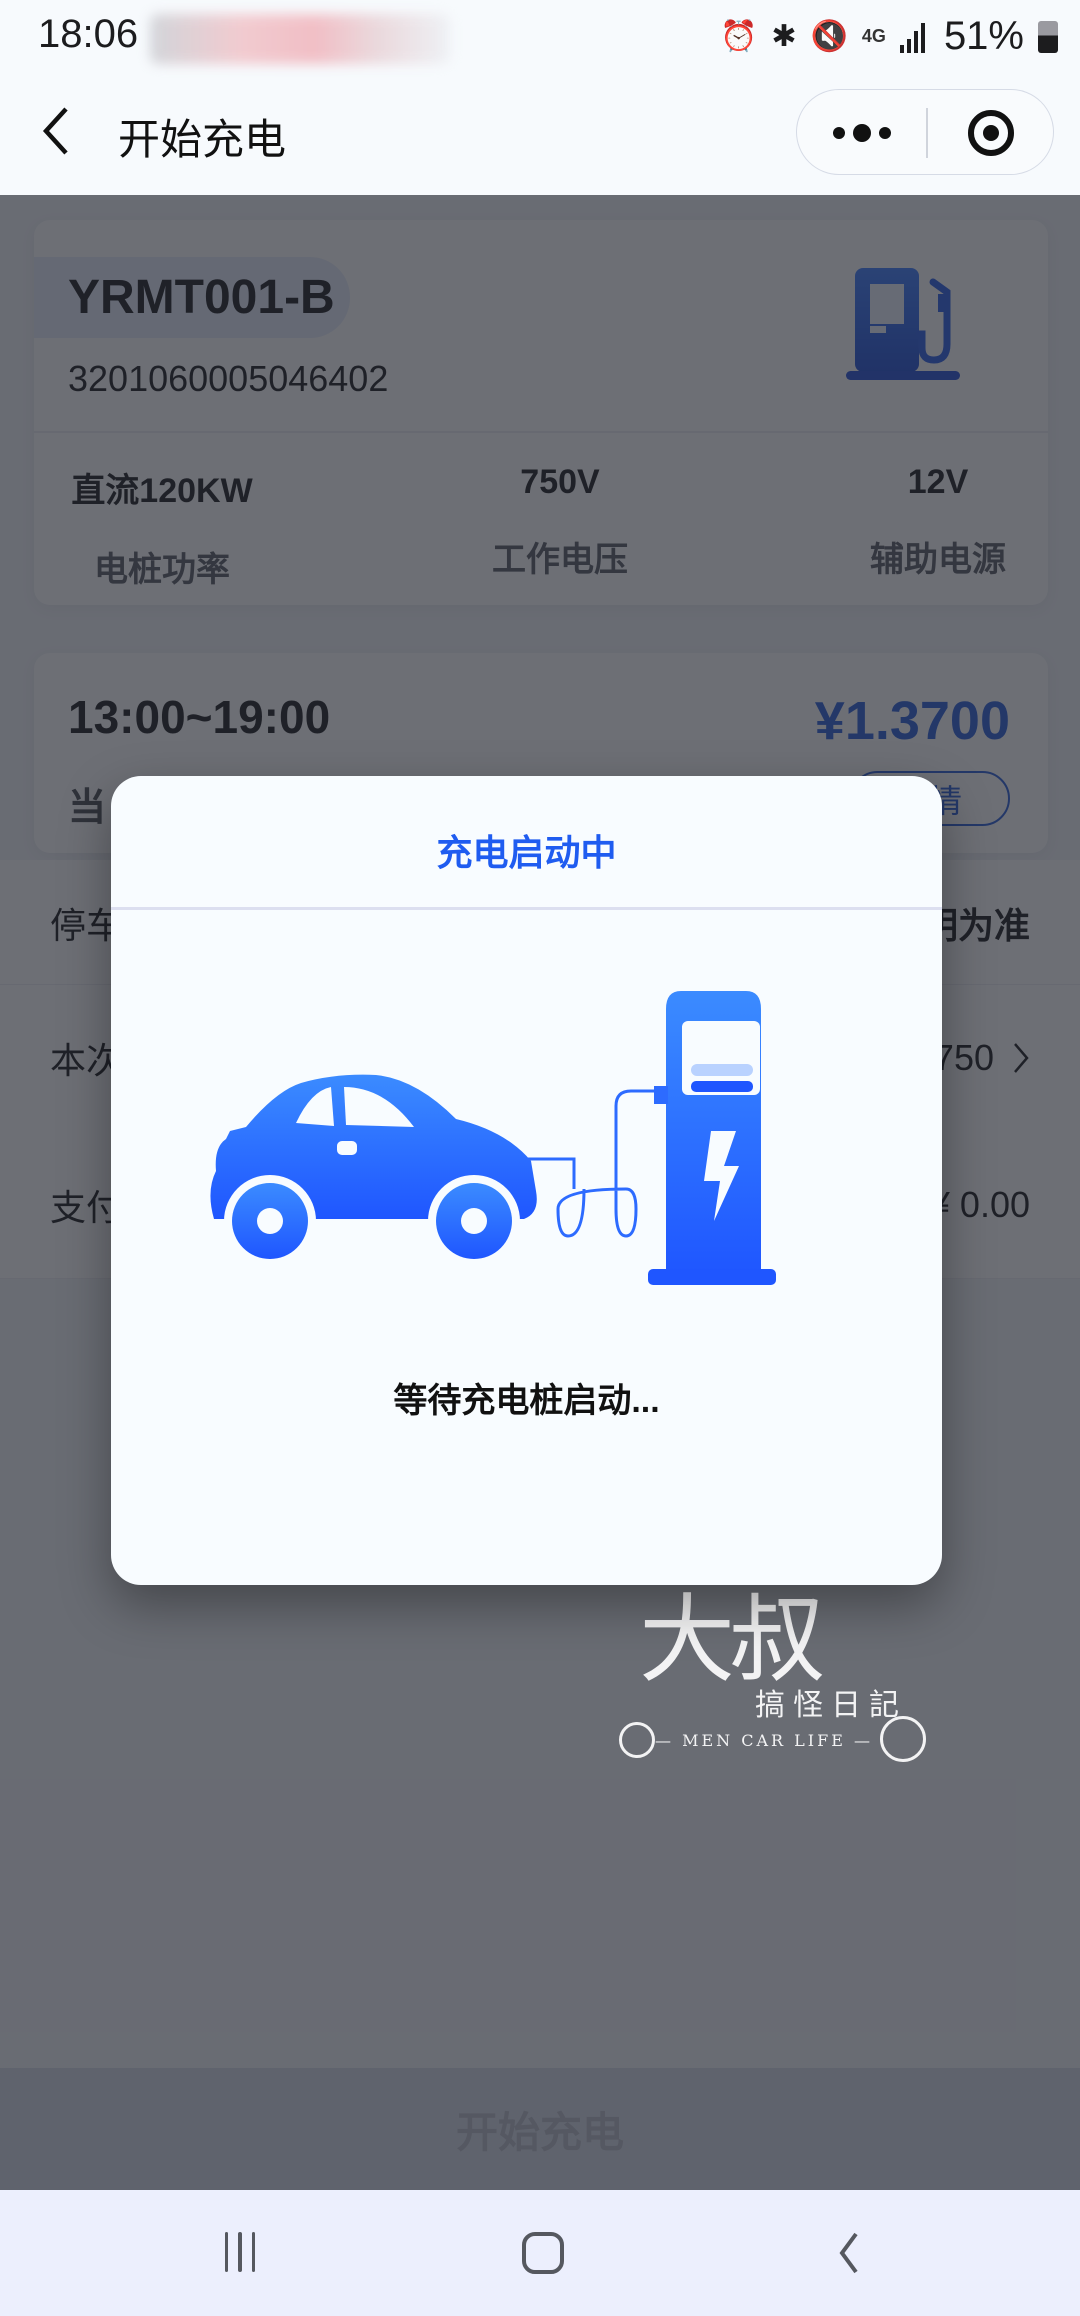 This screenshot has width=1080, height=2316. I want to click on battery-percent: 51%, so click(983, 36).